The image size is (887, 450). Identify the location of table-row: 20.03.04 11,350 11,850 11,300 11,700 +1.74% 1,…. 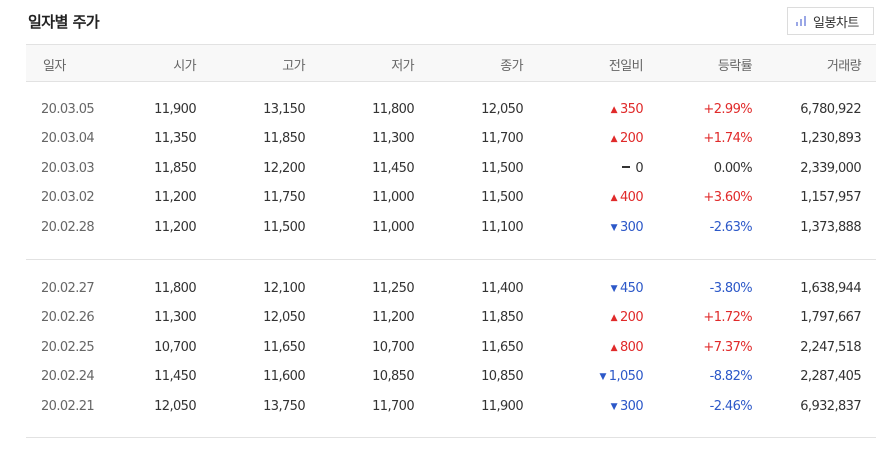
(451, 140).